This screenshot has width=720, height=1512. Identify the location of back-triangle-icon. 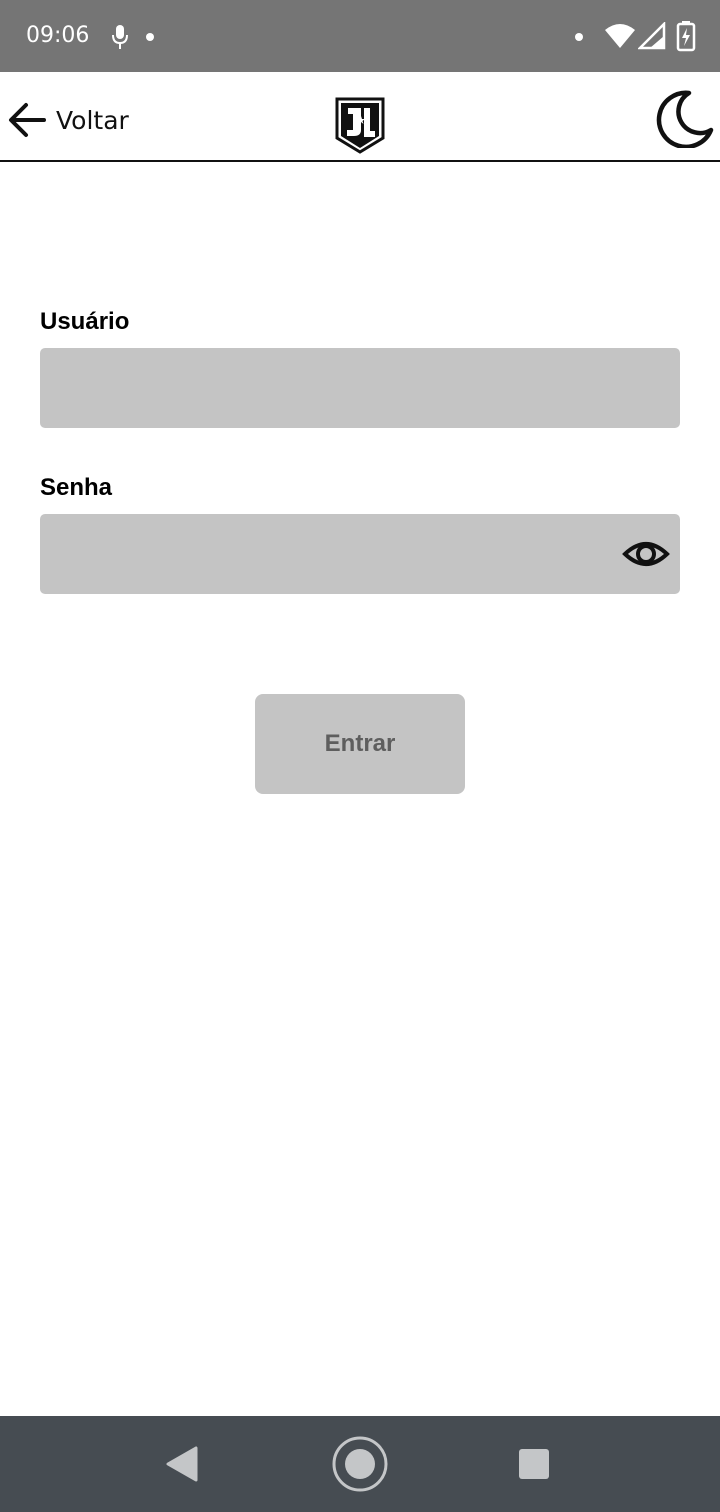
(182, 1464).